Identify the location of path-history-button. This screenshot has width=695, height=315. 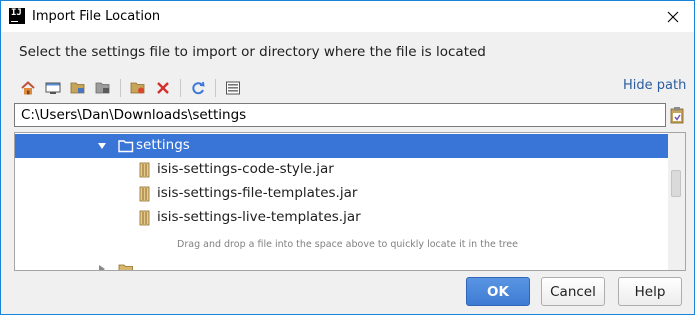
(677, 115).